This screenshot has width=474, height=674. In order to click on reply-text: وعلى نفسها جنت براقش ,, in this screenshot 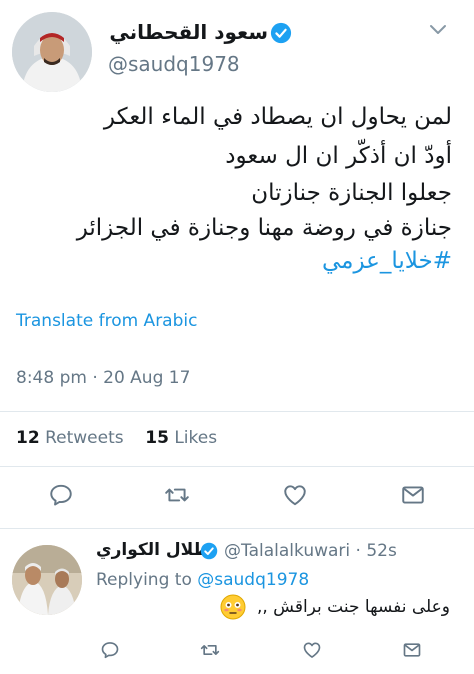, I will do `click(353, 607)`.